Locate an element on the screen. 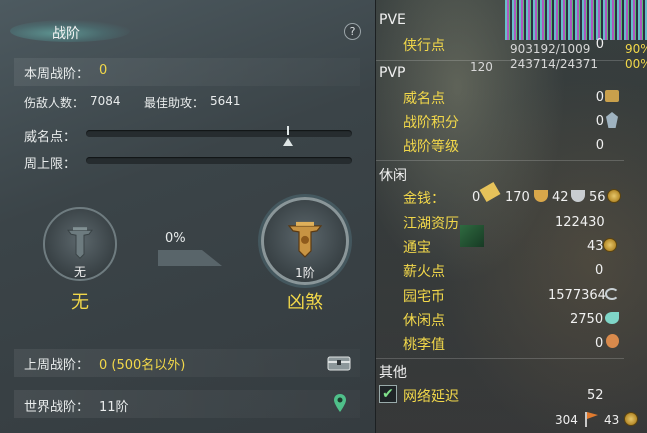 The width and height of the screenshot is (647, 433). jade-item-icon is located at coordinates (472, 236).